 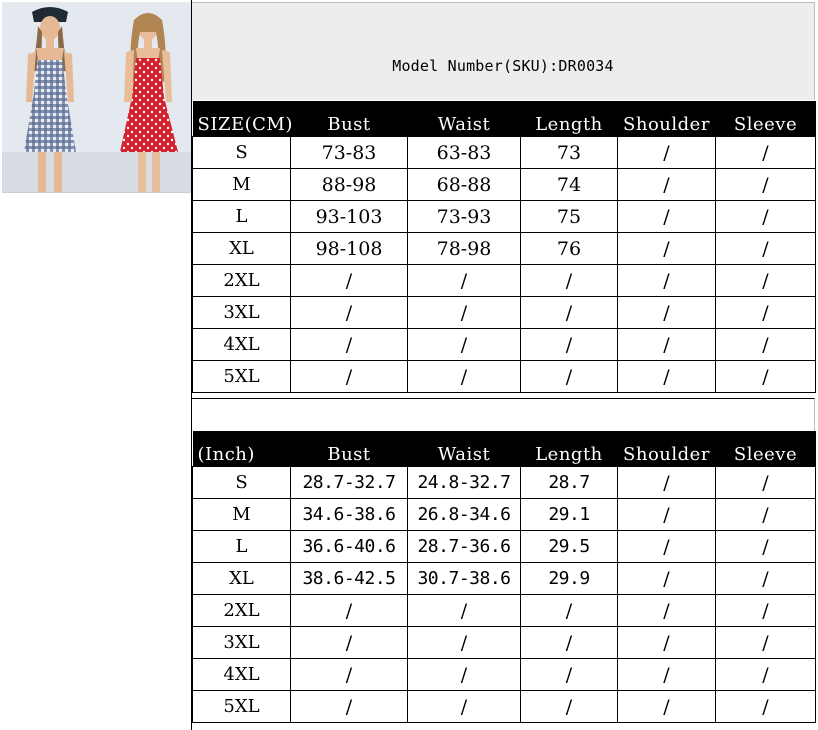 I want to click on cell-length: 29.9, so click(x=569, y=578).